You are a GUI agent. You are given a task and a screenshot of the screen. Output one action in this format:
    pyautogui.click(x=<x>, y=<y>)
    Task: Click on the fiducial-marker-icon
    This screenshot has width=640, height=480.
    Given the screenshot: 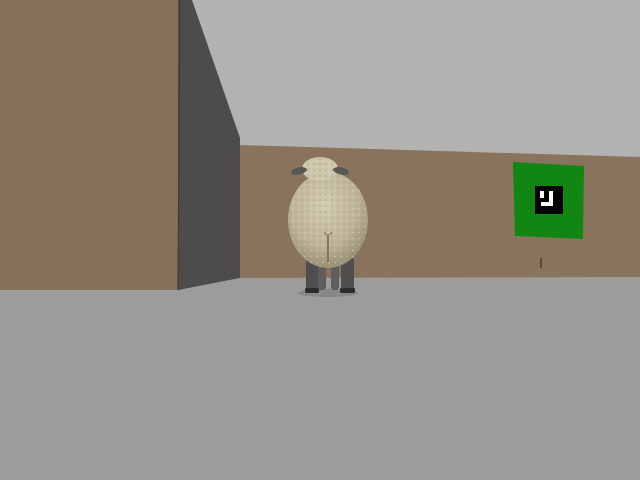 What is the action you would take?
    pyautogui.click(x=549, y=200)
    